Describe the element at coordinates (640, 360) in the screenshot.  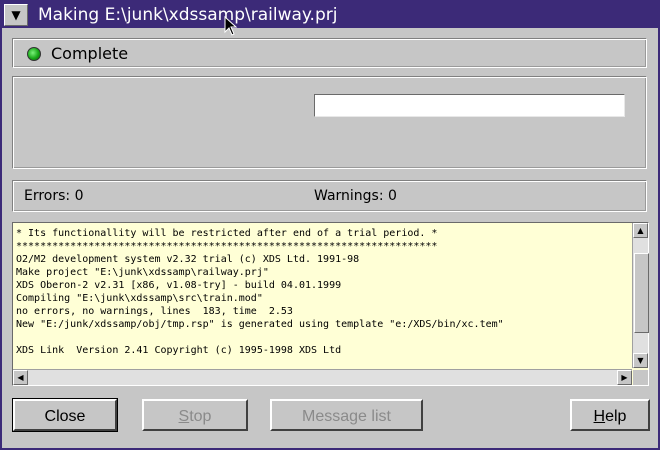
I see `scroll-down-arrow-icon: ▼` at that location.